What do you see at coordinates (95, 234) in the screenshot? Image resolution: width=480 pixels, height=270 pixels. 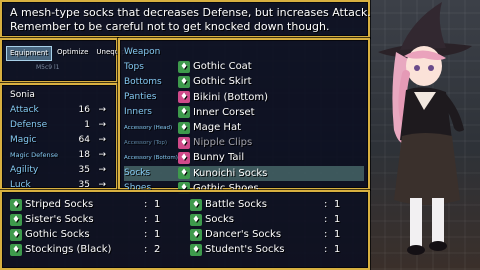 I see `item-list-row: ♦ Gothic Socks:1` at bounding box center [95, 234].